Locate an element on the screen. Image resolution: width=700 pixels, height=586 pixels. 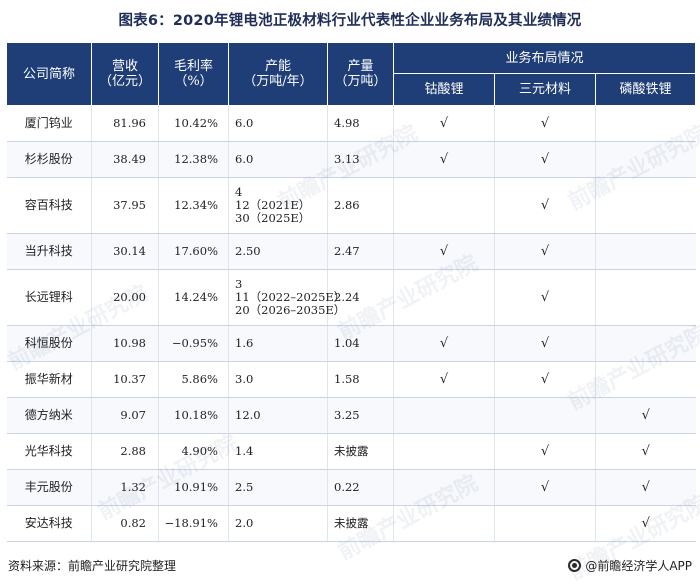
capacity-cell: 4 12（2021E） 30（2025E） is located at coordinates (278, 205).